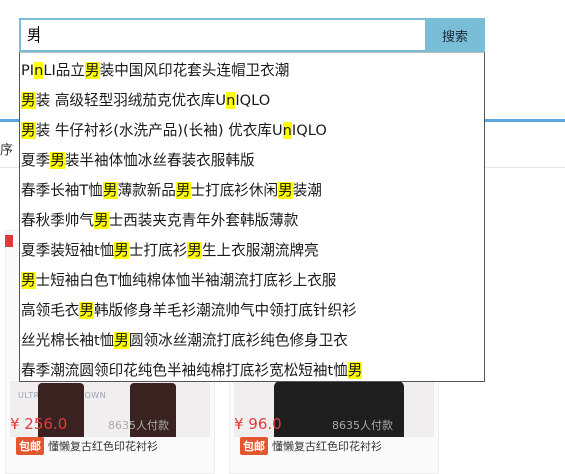  I want to click on suggestion-item: 高领毛衣男韩版修身羊毛衫潮流帅气中领打底针织衫, so click(252, 311).